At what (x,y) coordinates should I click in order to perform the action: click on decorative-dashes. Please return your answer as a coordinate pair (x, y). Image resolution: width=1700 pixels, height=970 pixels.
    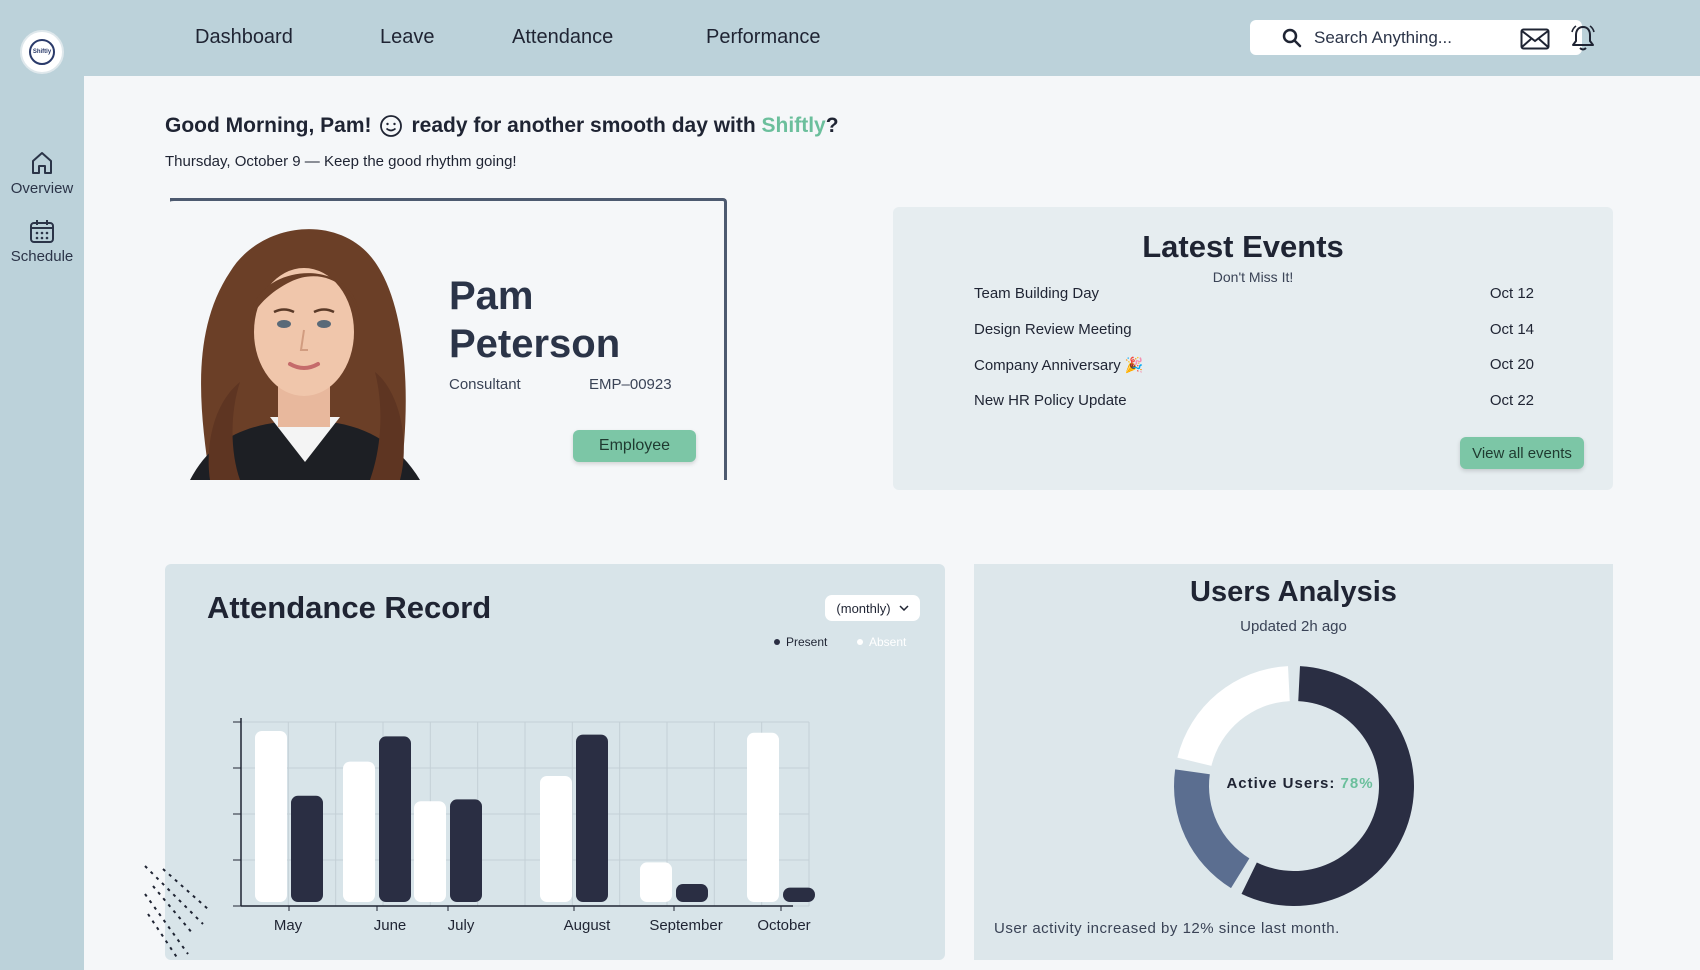
    Looking at the image, I should click on (176, 912).